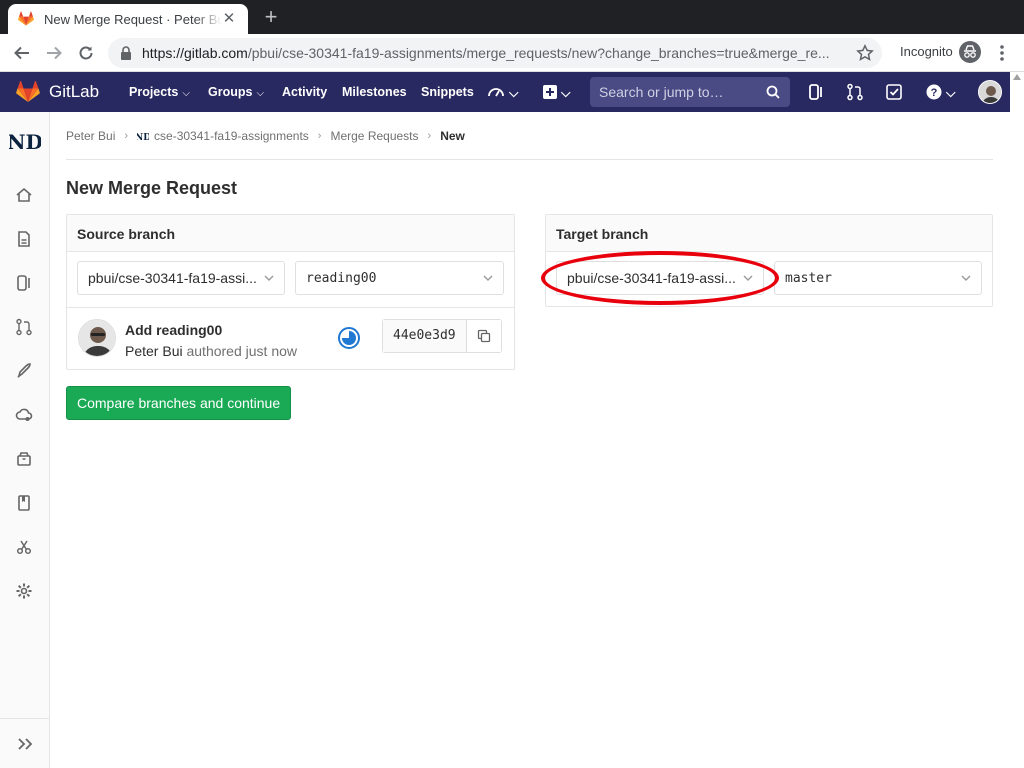 The height and width of the screenshot is (768, 1024). Describe the element at coordinates (990, 92) in the screenshot. I see `user-avatar` at that location.